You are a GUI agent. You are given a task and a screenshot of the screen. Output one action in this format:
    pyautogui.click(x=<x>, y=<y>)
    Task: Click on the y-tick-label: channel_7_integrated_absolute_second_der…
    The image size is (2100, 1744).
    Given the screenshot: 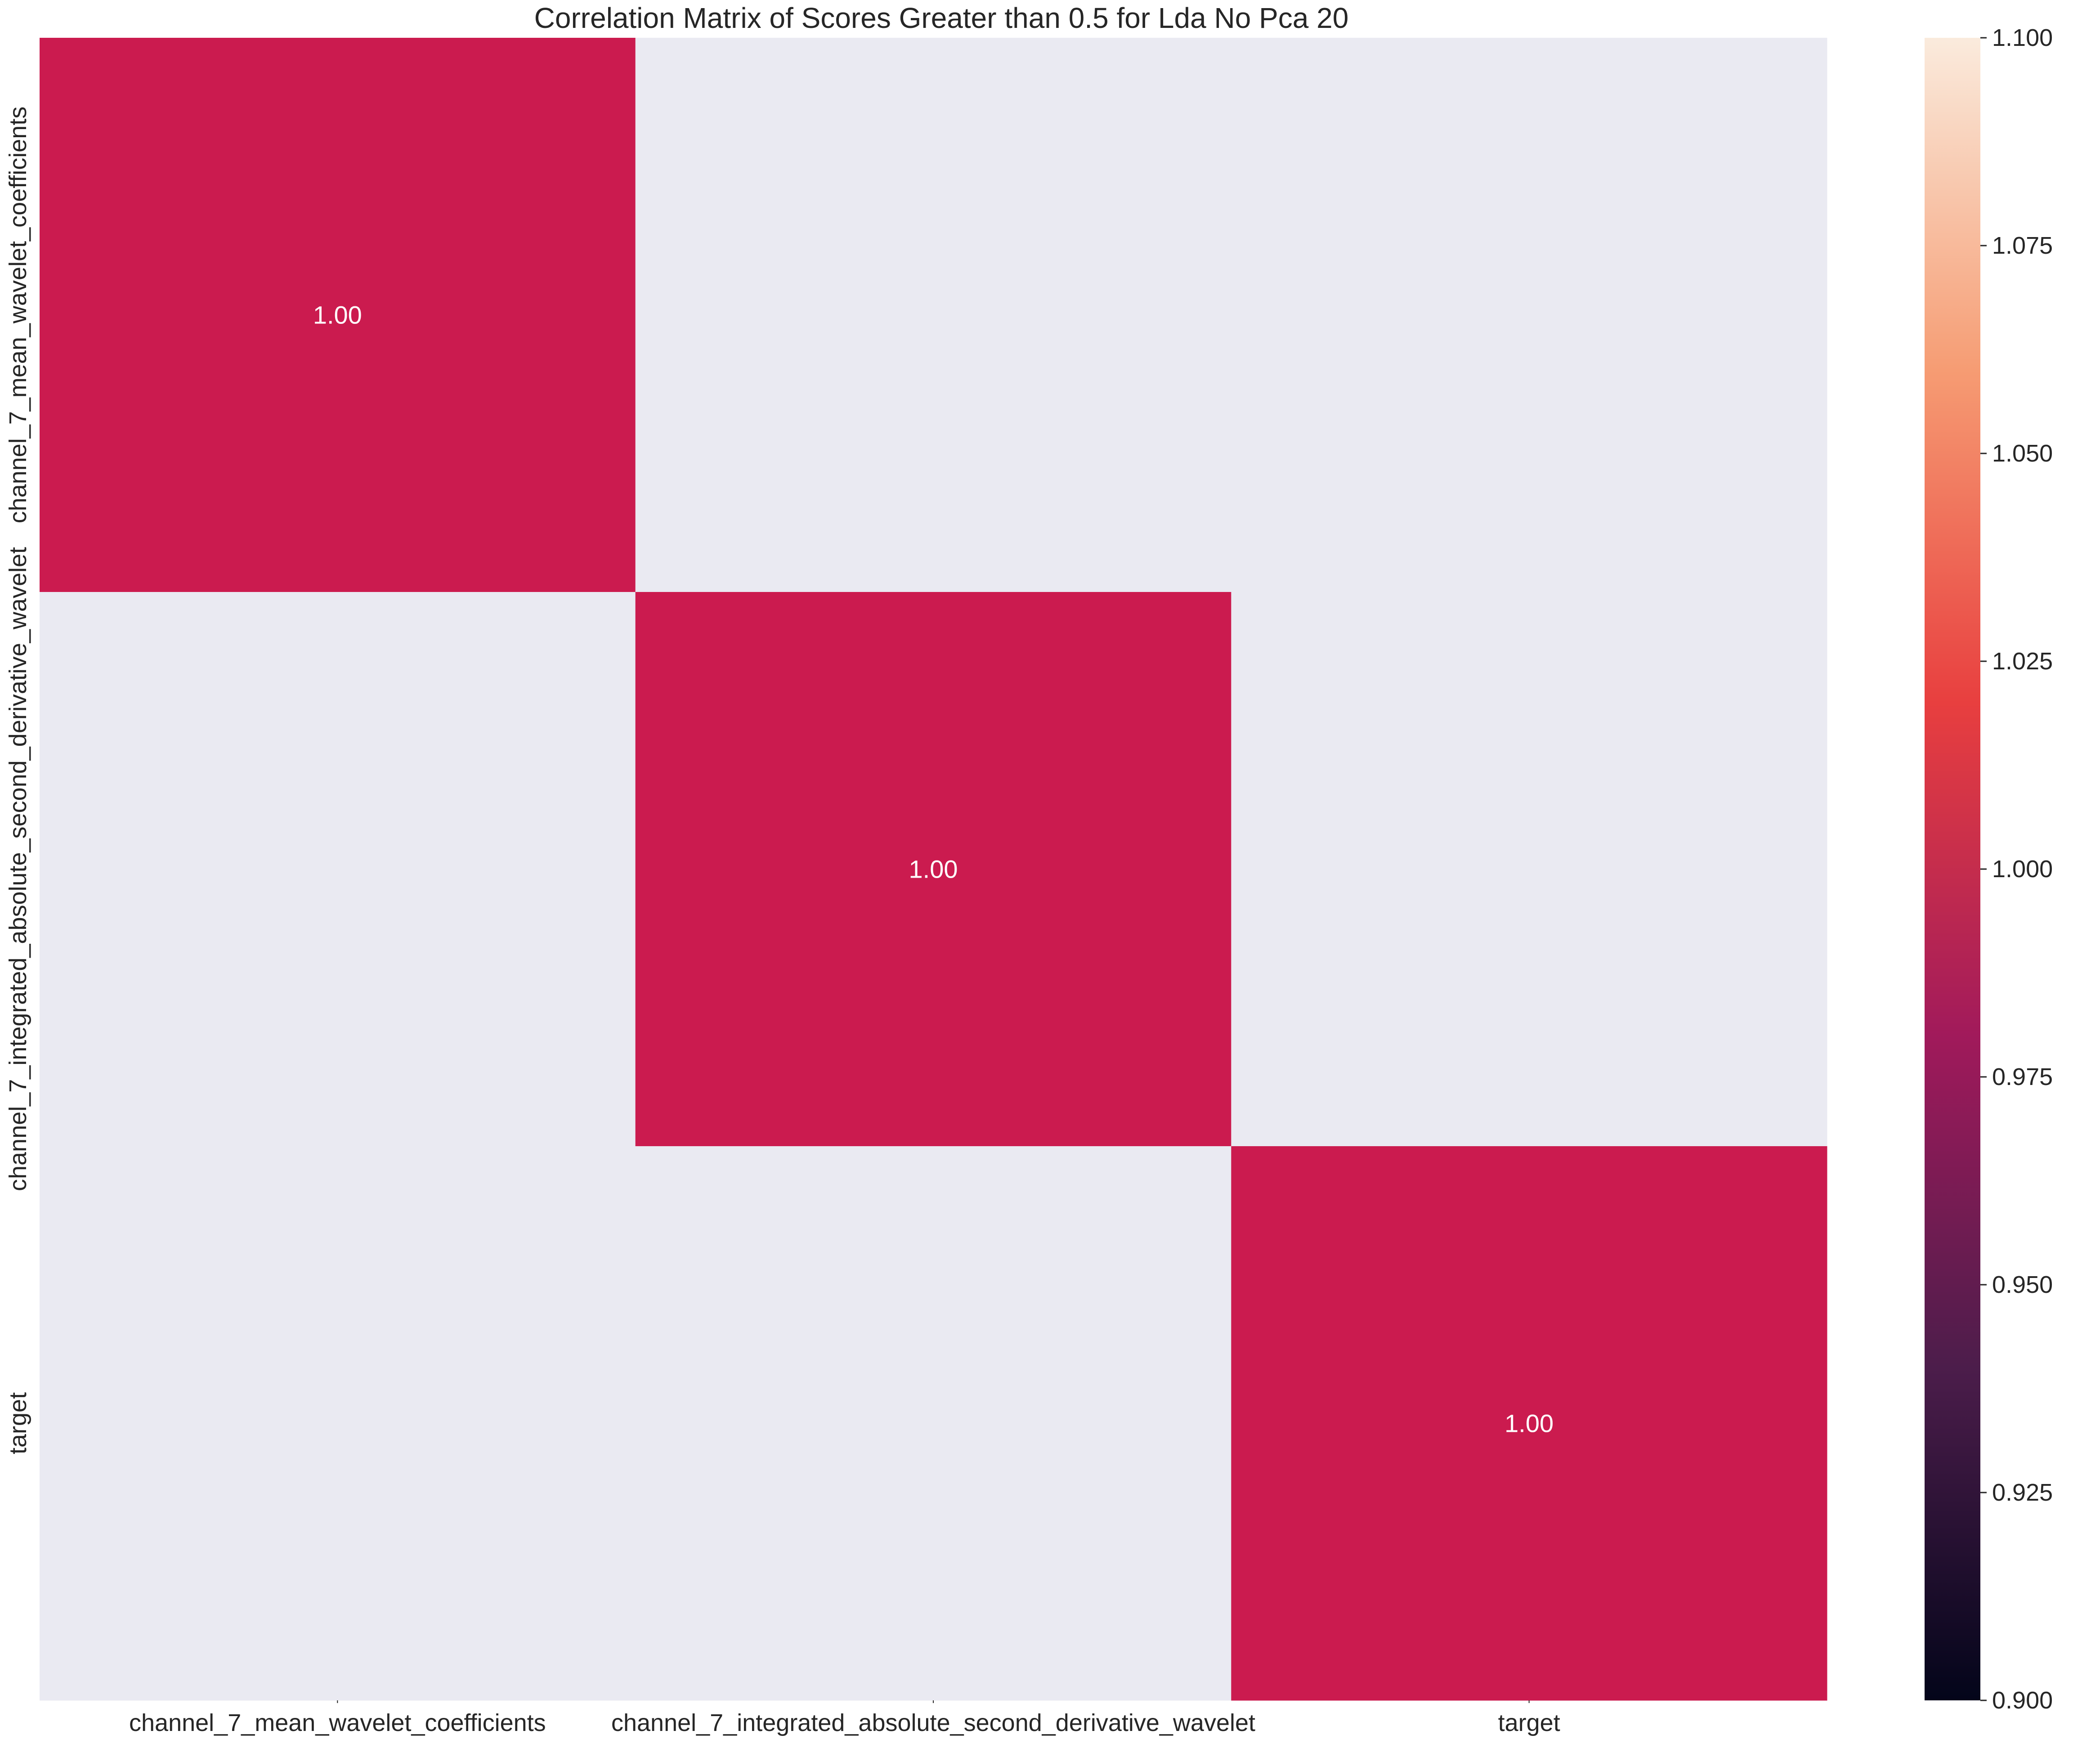 What is the action you would take?
    pyautogui.click(x=17, y=869)
    